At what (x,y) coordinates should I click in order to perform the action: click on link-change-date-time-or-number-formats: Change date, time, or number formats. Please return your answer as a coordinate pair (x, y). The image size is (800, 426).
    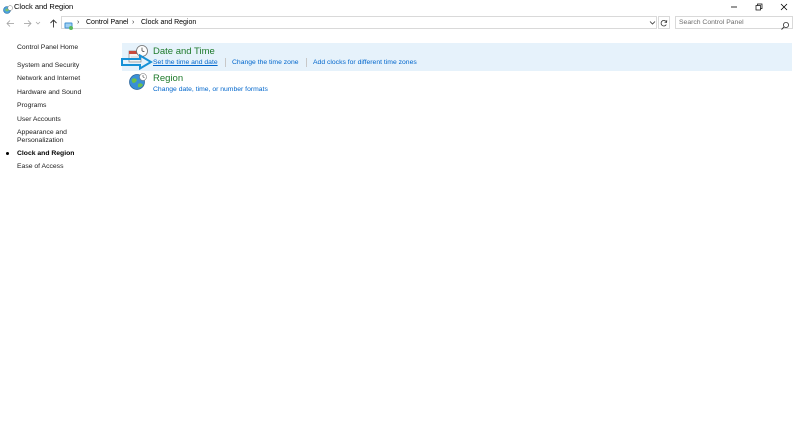
    Looking at the image, I should click on (210, 89).